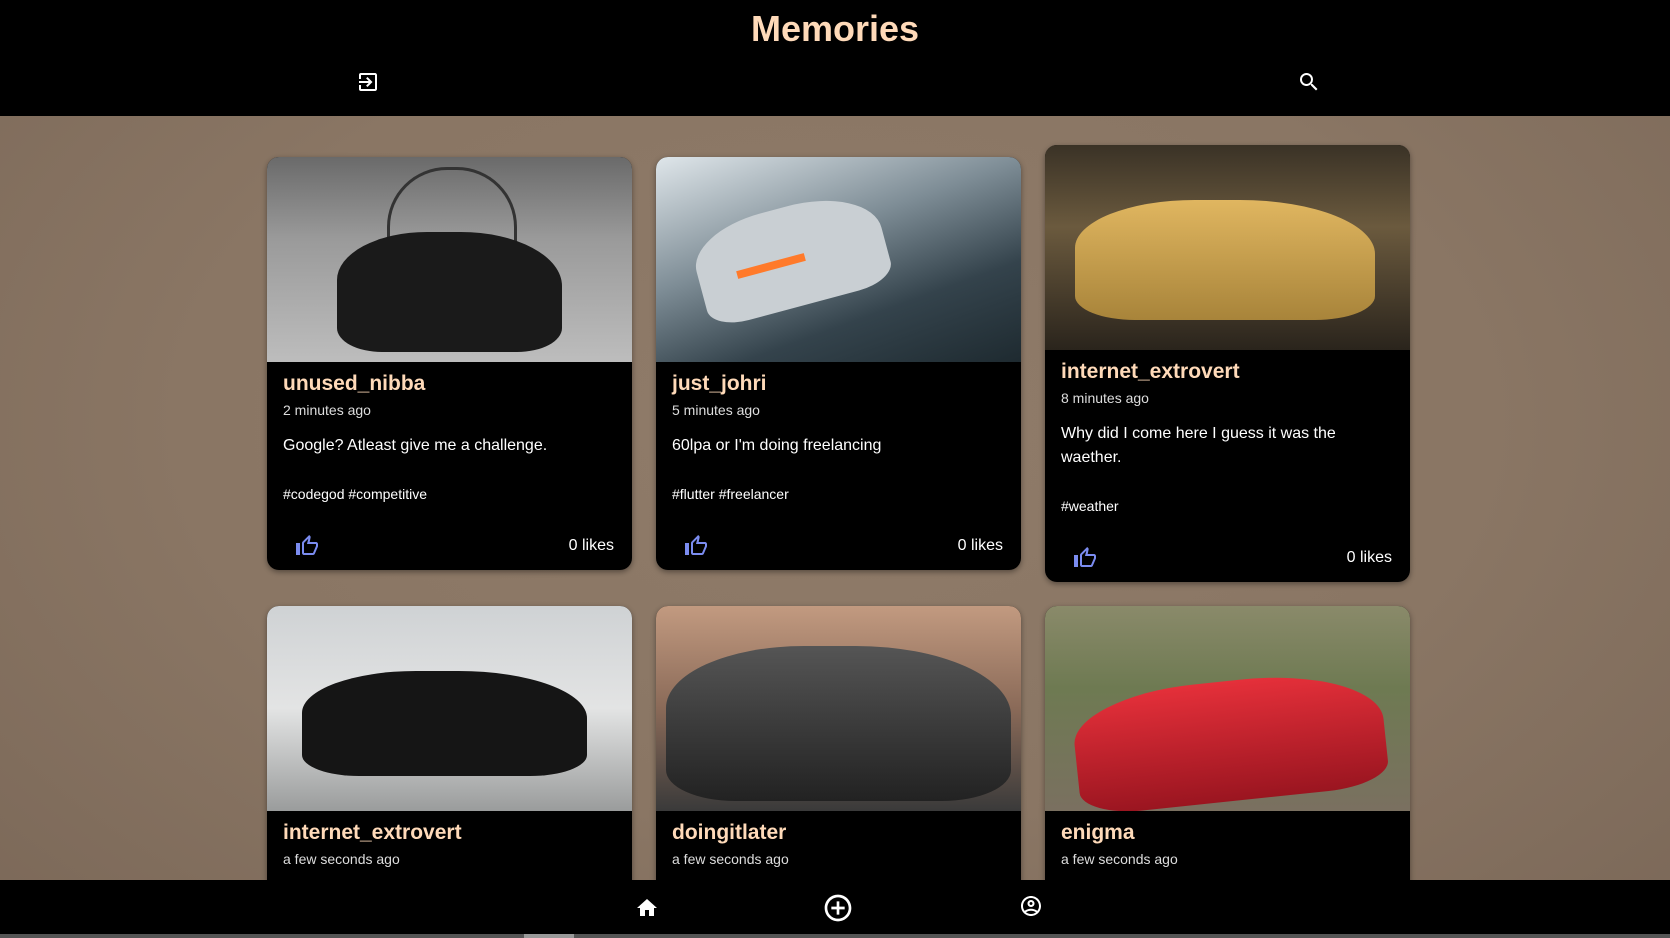 The height and width of the screenshot is (938, 1670). I want to click on account-circle-icon, so click(1031, 908).